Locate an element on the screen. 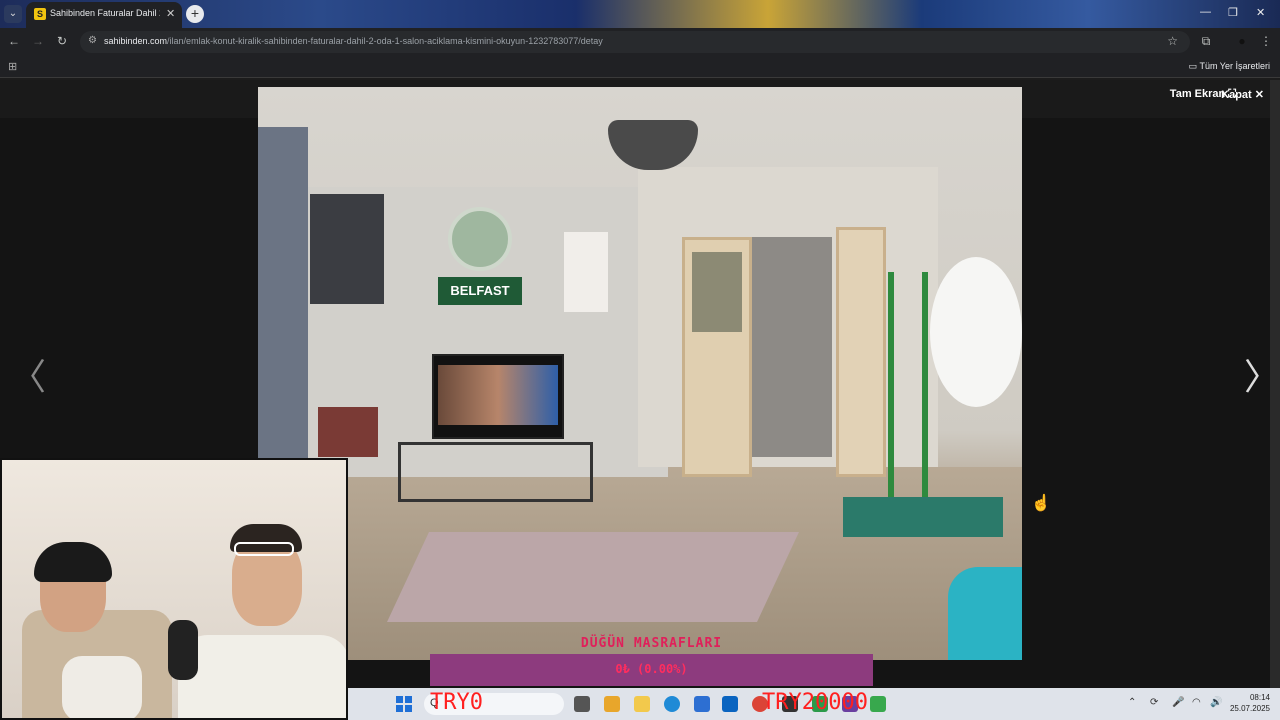 The height and width of the screenshot is (720, 1280). all-bookmarks-link: ▭ Tüm Yer İşaretleri is located at coordinates (1229, 66).